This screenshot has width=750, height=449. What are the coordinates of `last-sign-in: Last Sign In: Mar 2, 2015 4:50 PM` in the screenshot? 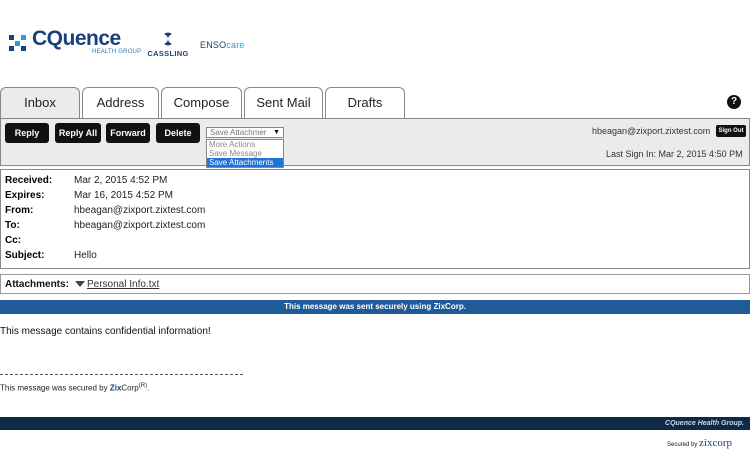 It's located at (674, 154).